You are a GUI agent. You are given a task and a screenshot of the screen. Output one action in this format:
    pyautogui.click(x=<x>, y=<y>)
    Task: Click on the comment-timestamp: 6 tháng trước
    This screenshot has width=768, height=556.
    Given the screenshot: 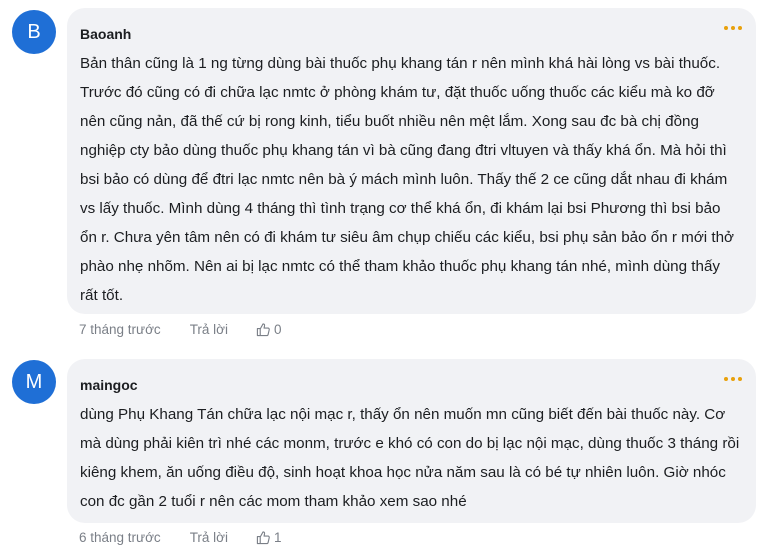 What is the action you would take?
    pyautogui.click(x=120, y=537)
    